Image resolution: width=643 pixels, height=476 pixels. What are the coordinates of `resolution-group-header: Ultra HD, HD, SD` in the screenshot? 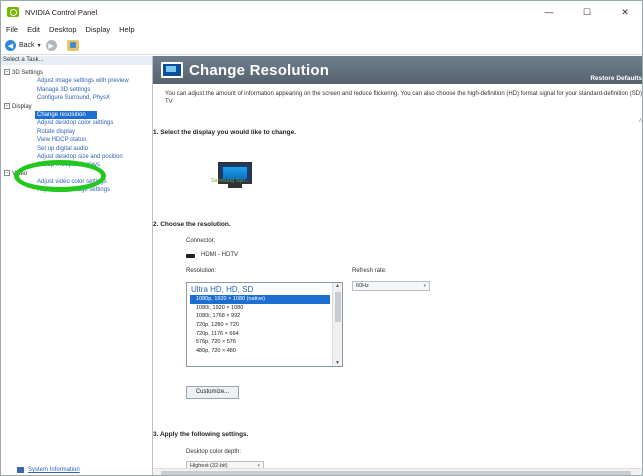 It's located at (222, 289).